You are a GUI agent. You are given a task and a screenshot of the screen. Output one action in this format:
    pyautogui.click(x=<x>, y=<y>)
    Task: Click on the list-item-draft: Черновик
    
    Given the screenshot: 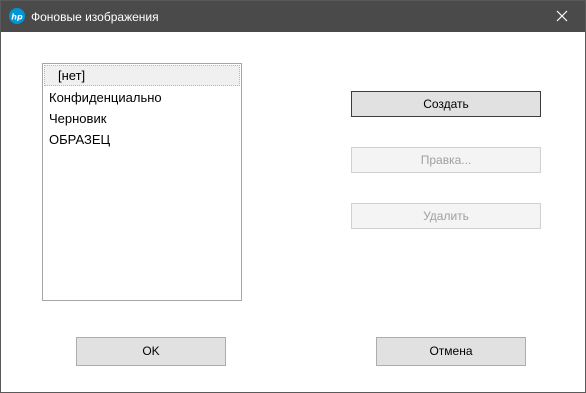 What is the action you would take?
    pyautogui.click(x=142, y=118)
    